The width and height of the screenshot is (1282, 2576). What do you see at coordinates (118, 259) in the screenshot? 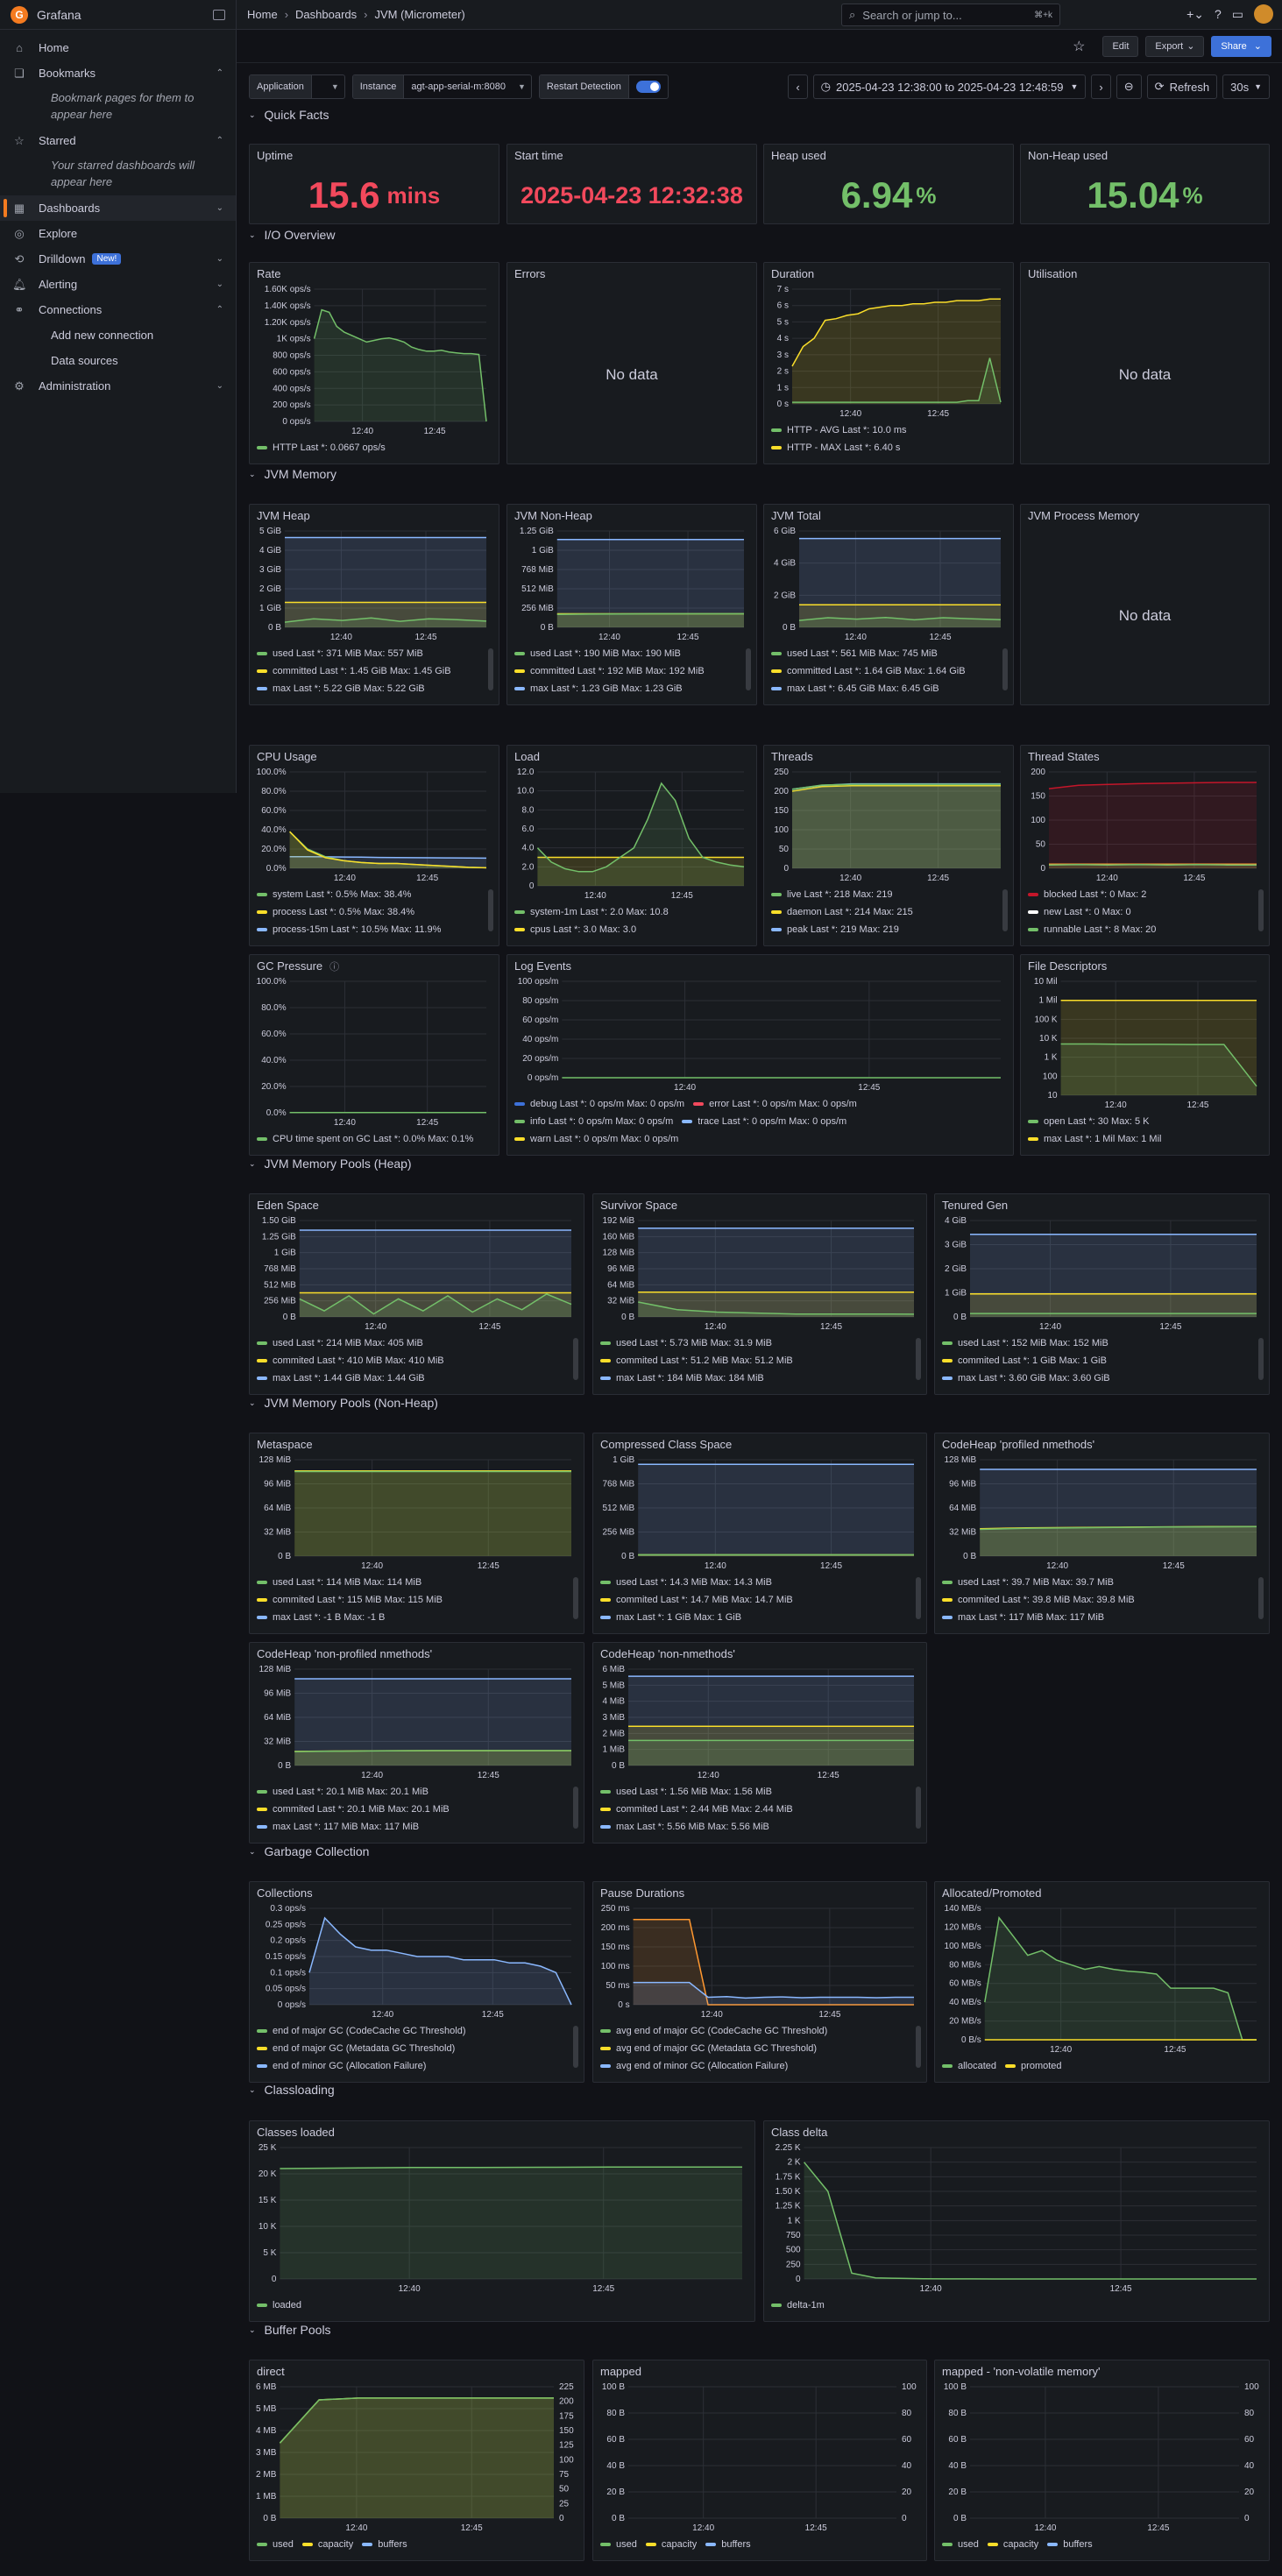
I see `sidebar-item-drilldown: ⟲ Drilldown New! ⌄` at bounding box center [118, 259].